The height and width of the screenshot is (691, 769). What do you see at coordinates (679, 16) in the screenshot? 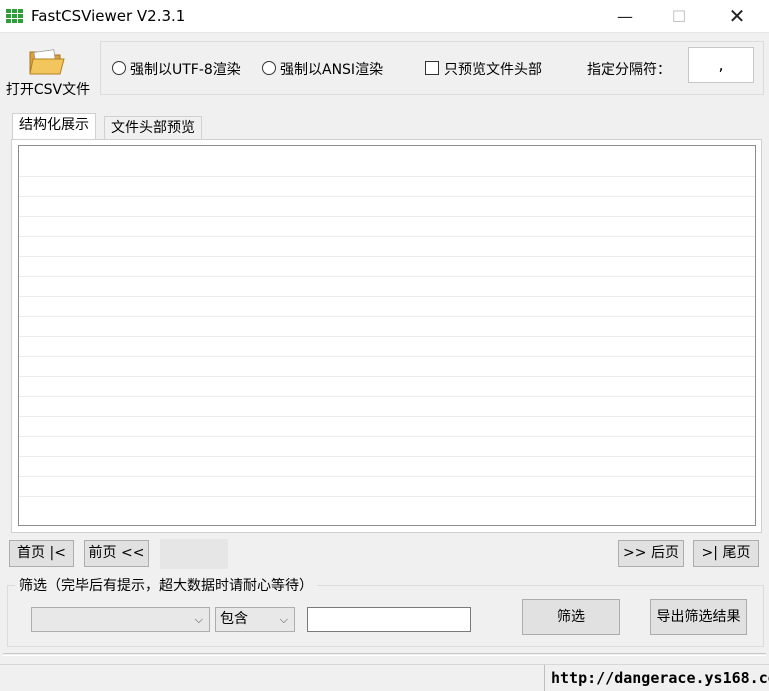
I see `maximize-button: ☐` at bounding box center [679, 16].